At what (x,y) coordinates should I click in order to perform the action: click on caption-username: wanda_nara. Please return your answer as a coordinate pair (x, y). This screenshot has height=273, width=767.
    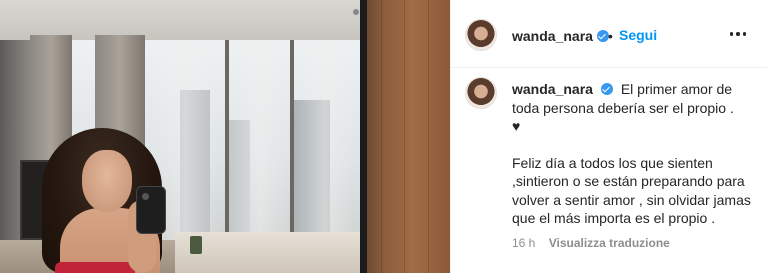
    Looking at the image, I should click on (552, 89).